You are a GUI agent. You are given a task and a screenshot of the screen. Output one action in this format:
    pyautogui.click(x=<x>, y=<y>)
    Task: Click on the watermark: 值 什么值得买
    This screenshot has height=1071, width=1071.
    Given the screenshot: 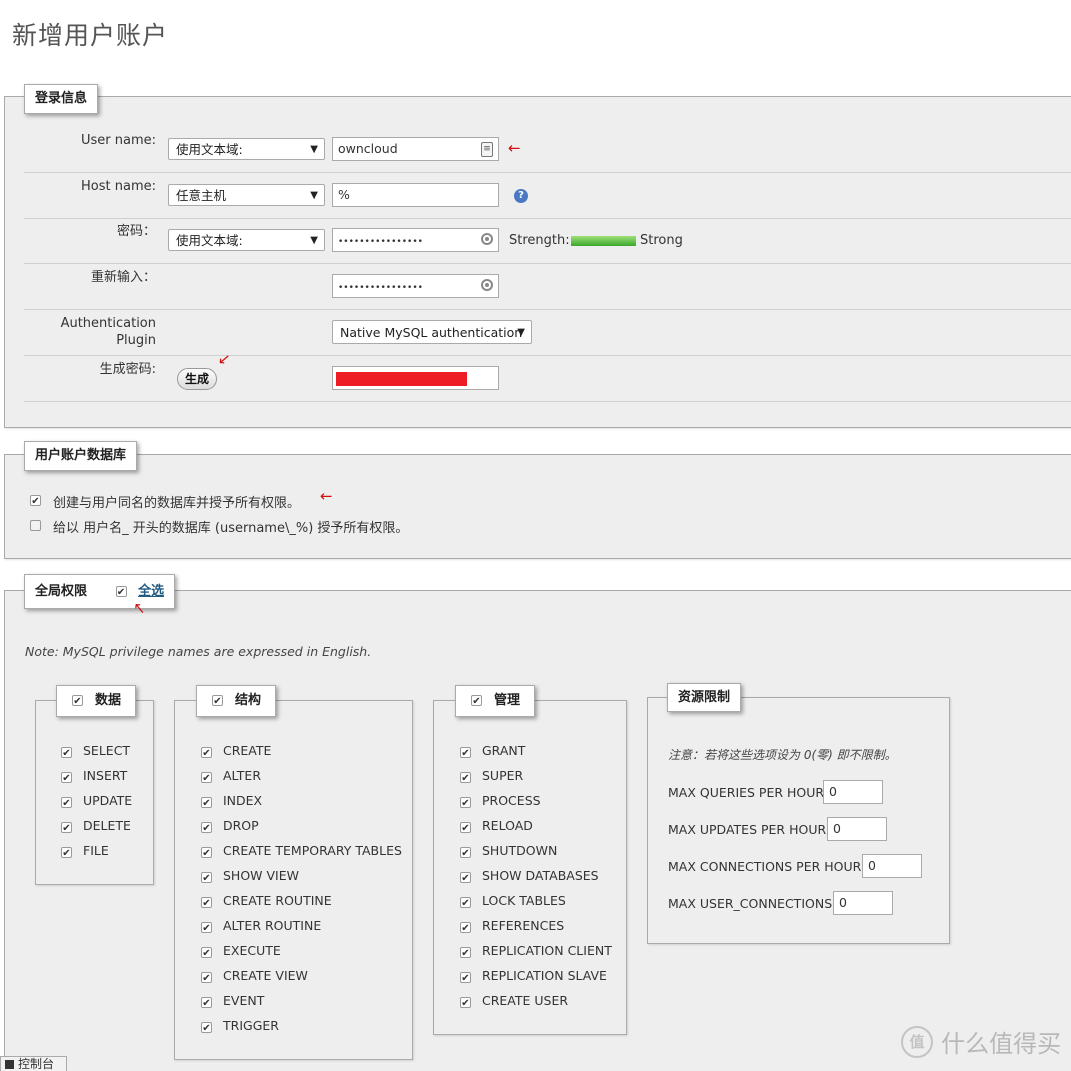 What is the action you would take?
    pyautogui.click(x=981, y=1042)
    